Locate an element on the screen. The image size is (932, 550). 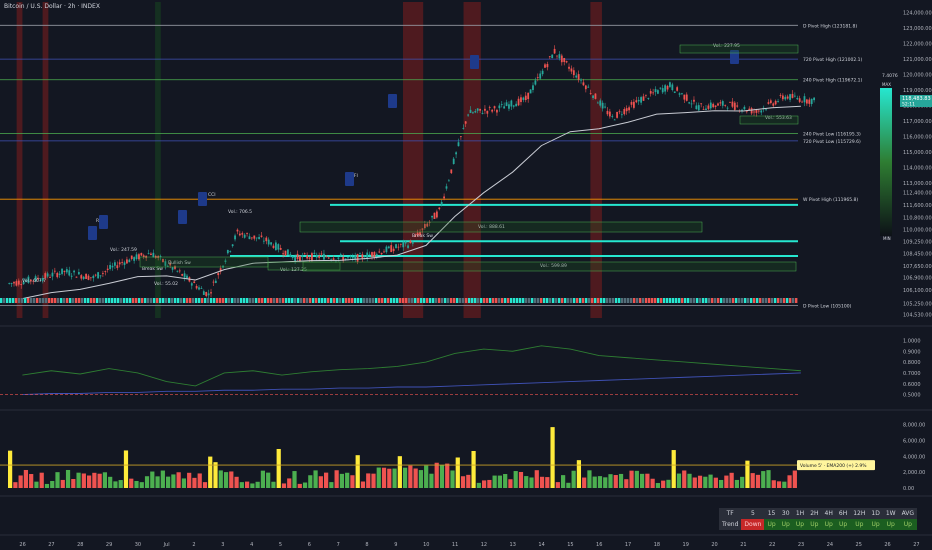
price-tick-label: 112,400.00 is located at coordinates (917, 193).